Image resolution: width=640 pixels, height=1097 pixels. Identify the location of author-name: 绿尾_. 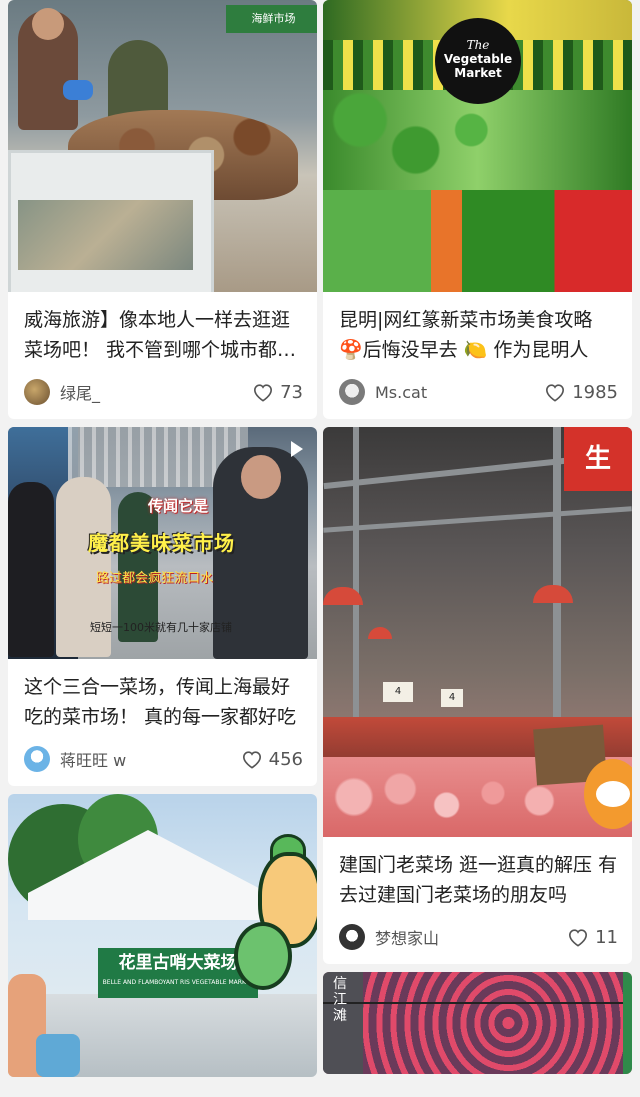
(156, 392).